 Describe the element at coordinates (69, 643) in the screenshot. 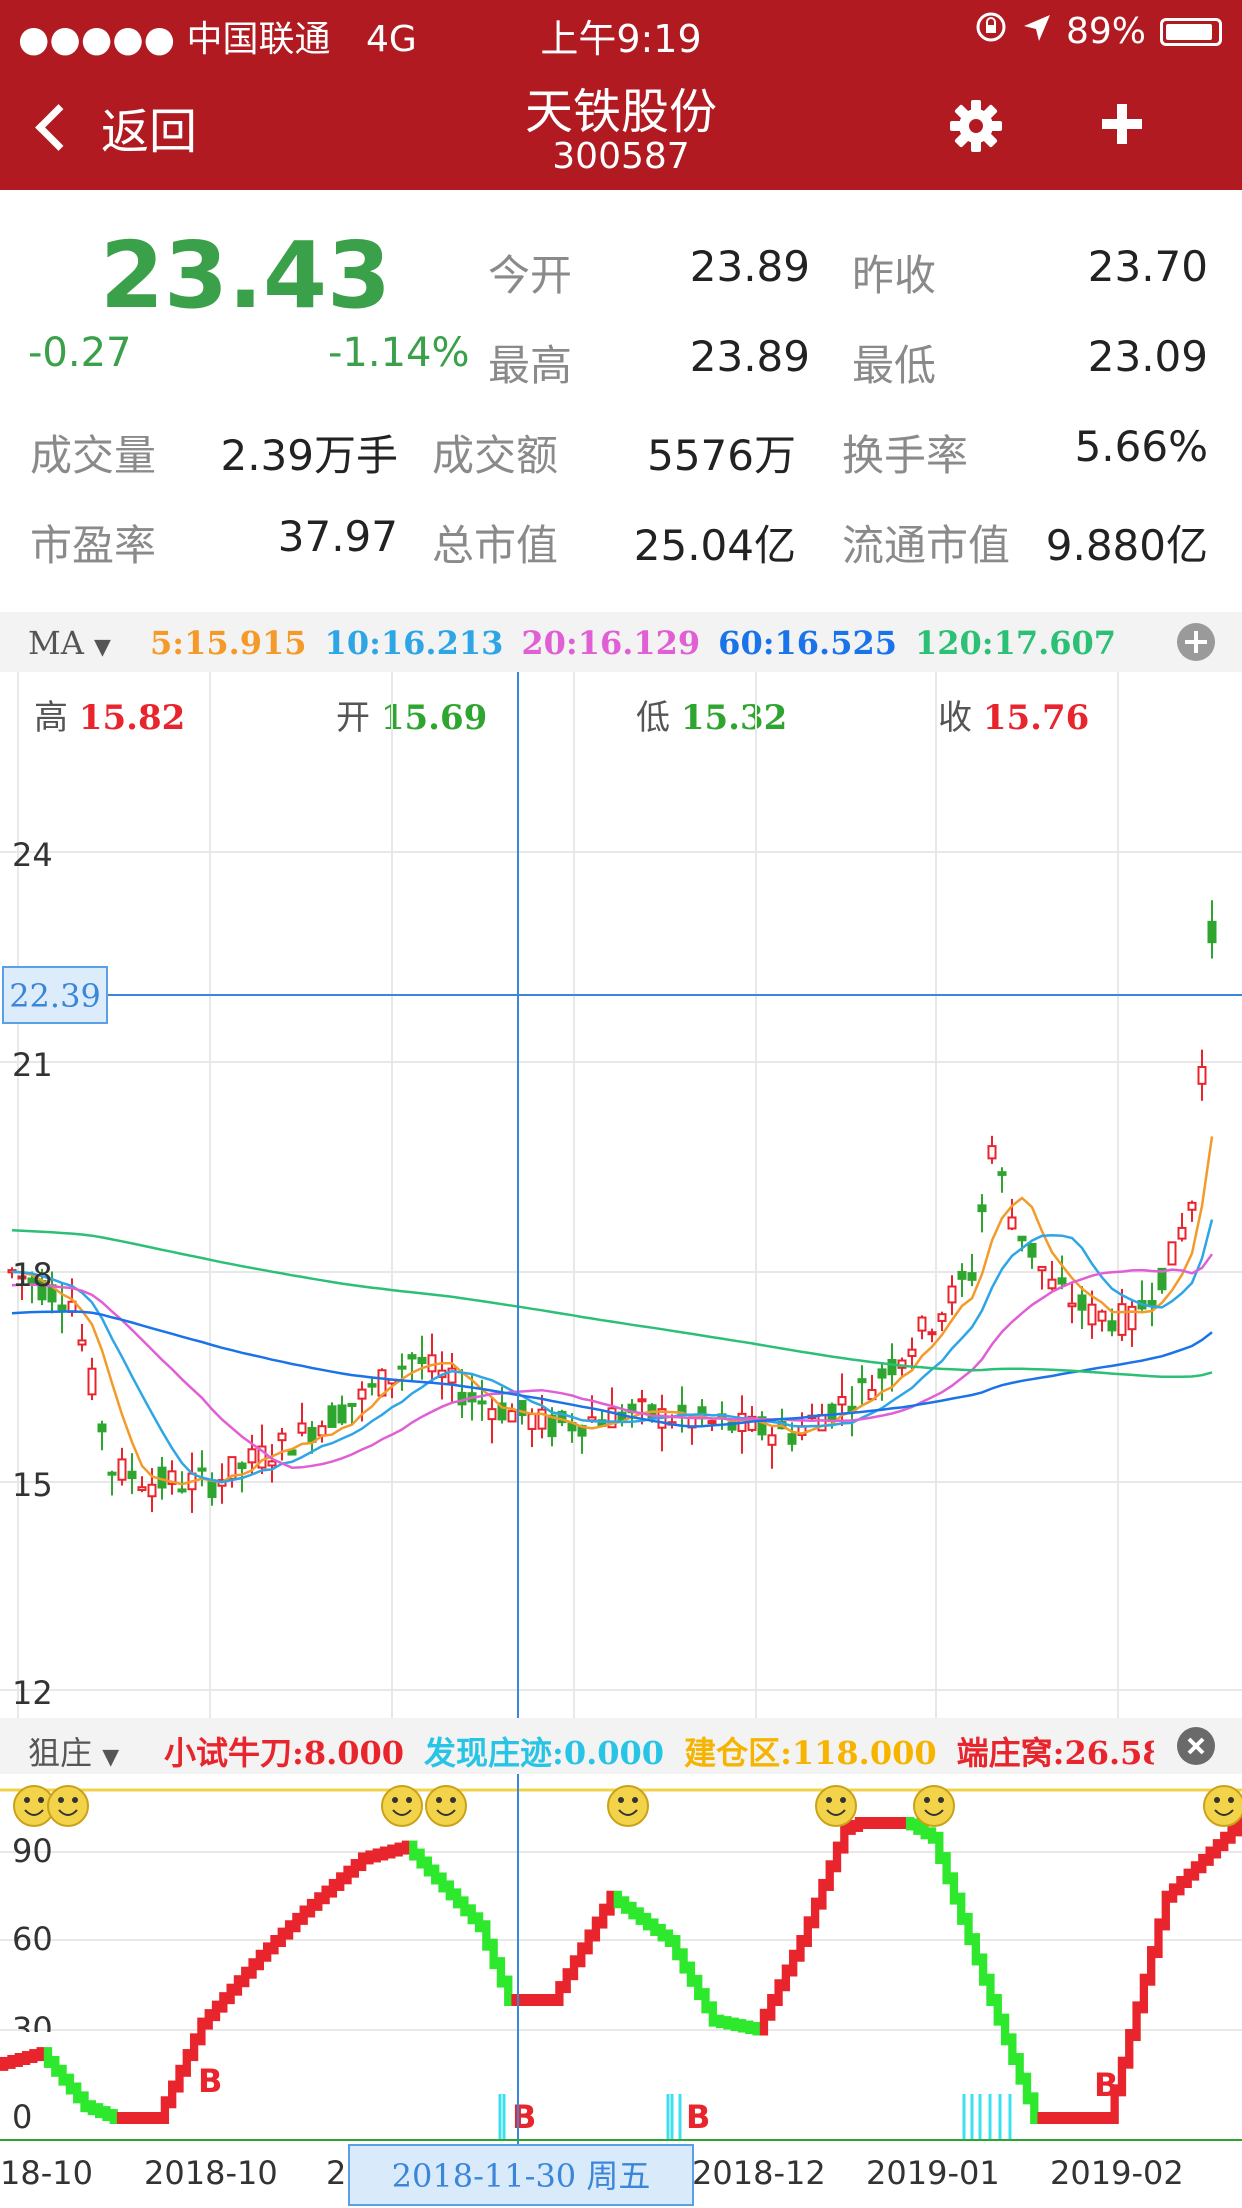

I see `ma-selector: MA ▼` at that location.